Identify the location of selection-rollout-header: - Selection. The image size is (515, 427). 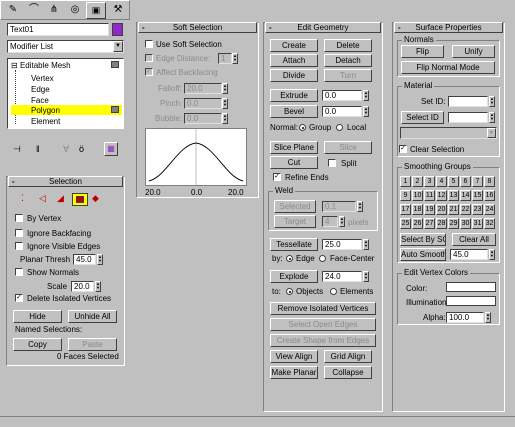
(65, 181).